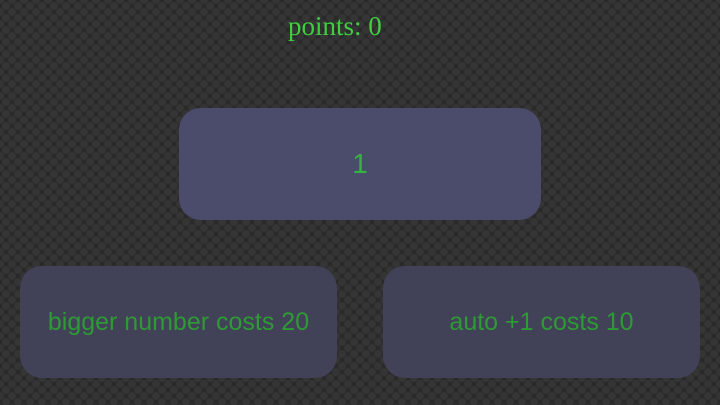 Image resolution: width=720 pixels, height=405 pixels. I want to click on auto-increment-upgrade-button: auto +1 costs 10, so click(541, 322).